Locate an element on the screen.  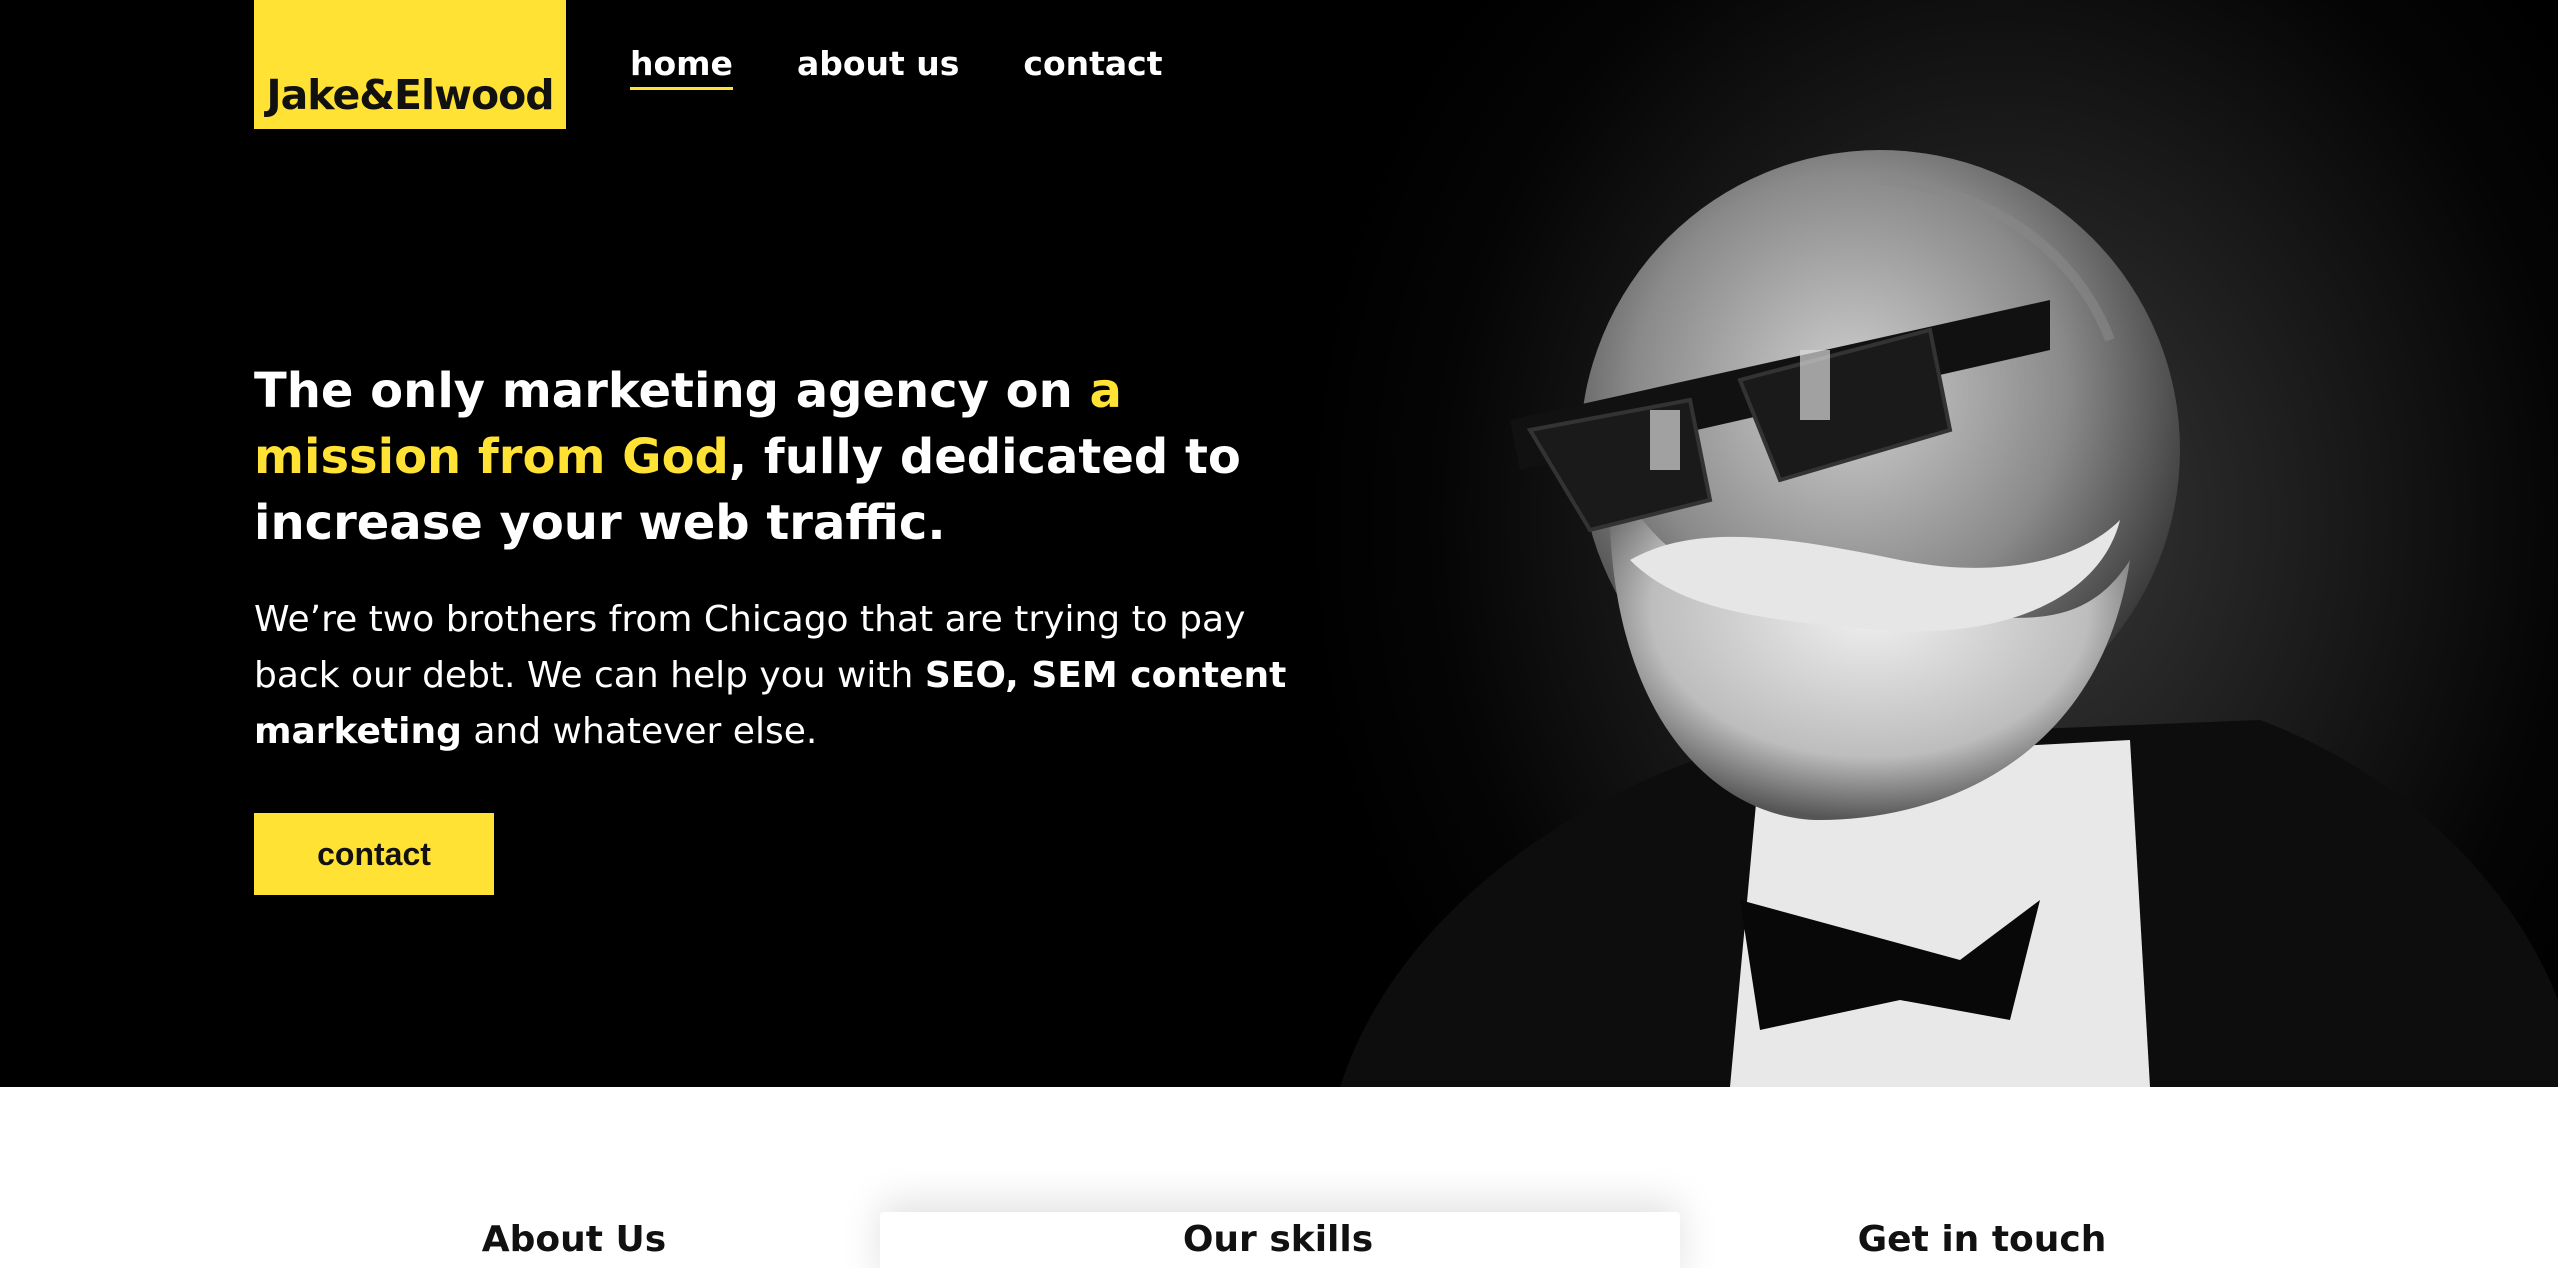
nav-item-about-us: about us is located at coordinates (878, 64).